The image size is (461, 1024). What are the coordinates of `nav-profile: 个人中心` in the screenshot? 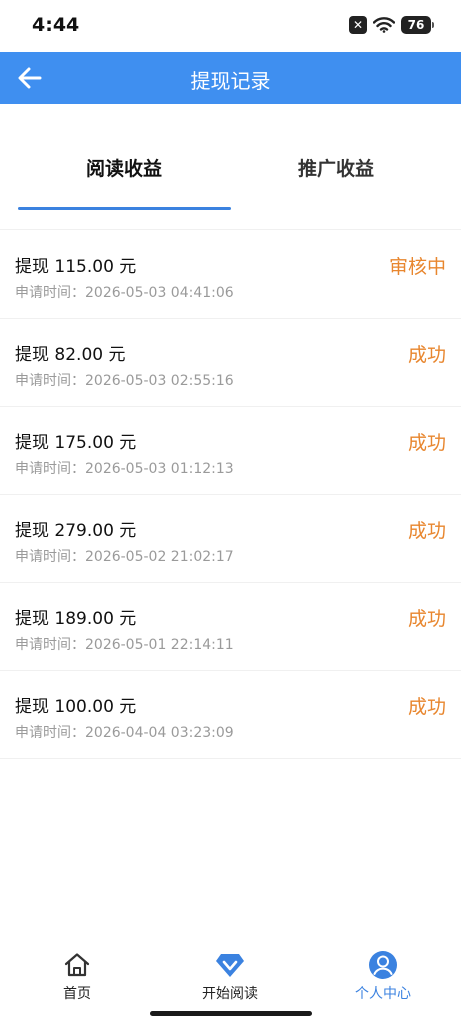 It's located at (383, 976).